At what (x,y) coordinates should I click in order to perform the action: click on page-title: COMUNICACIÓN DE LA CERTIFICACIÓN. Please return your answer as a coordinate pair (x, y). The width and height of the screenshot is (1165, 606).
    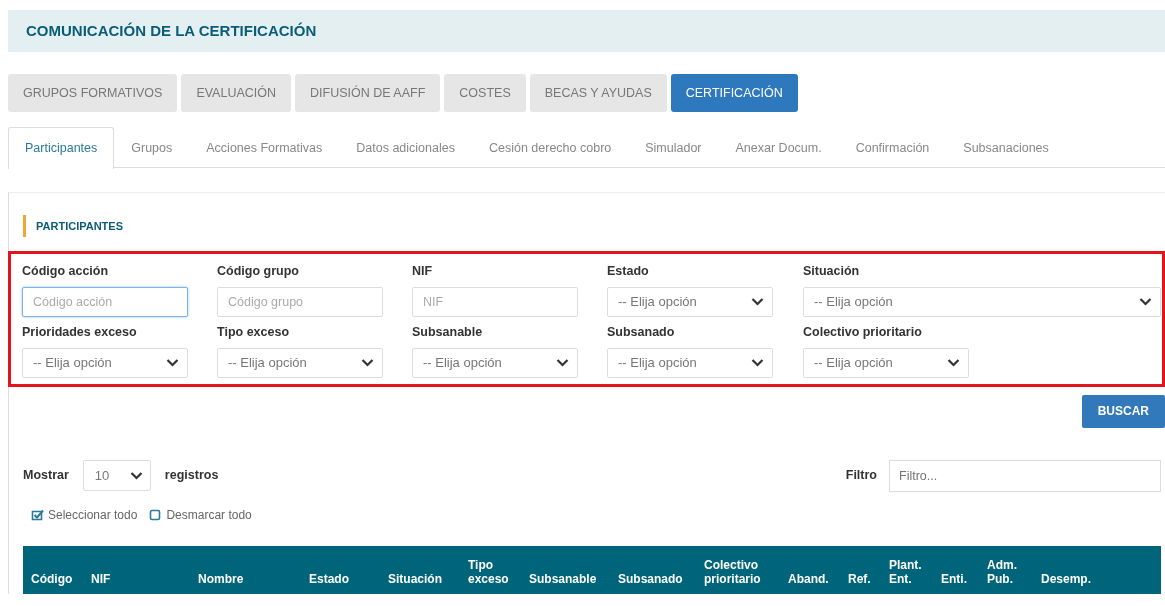
    Looking at the image, I should click on (171, 30).